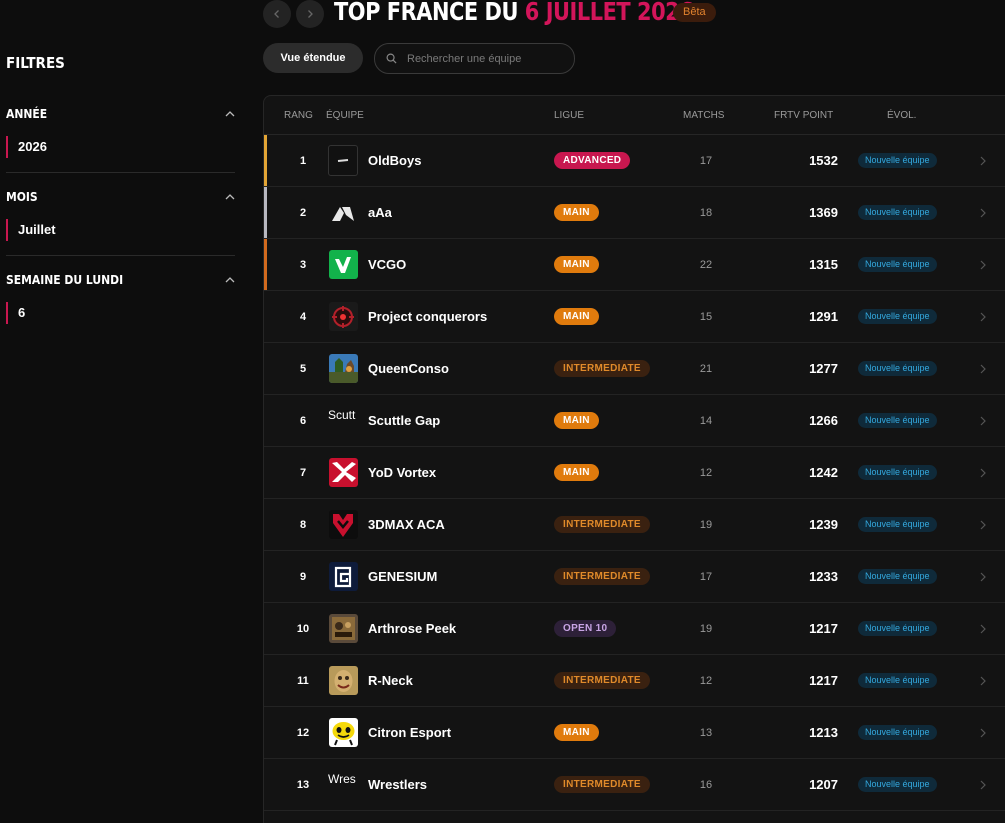 This screenshot has width=1005, height=823. What do you see at coordinates (404, 420) in the screenshot?
I see `team-name: Scuttle Gap` at bounding box center [404, 420].